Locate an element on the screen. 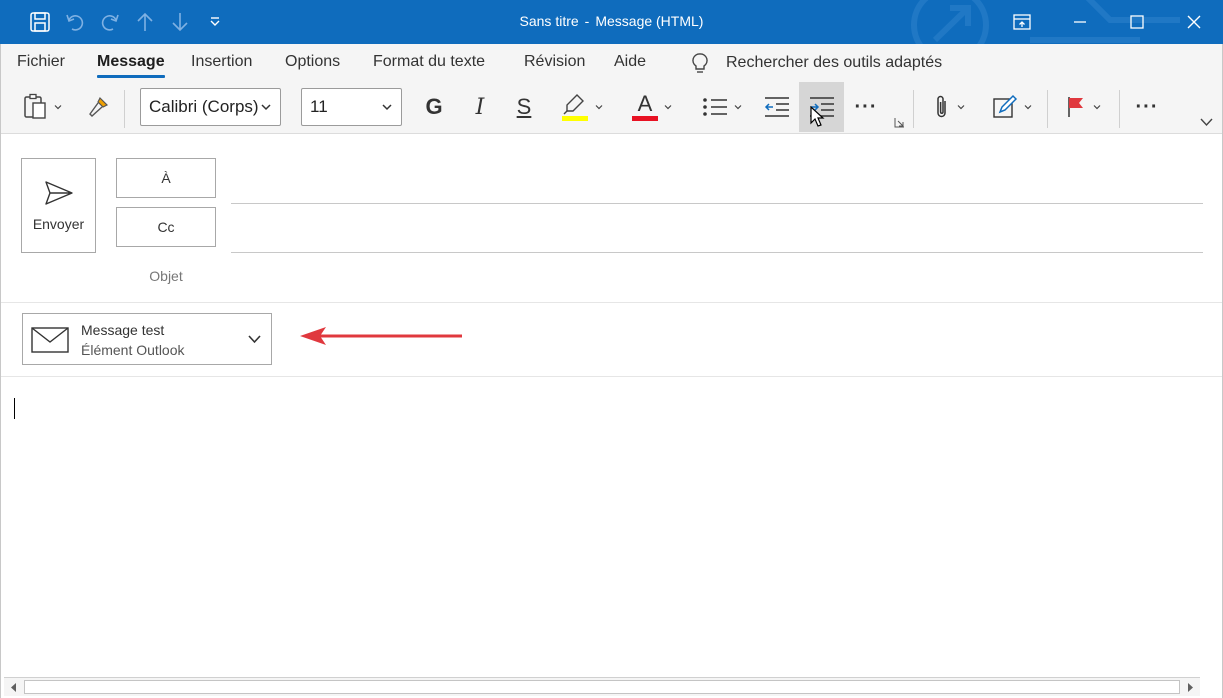 This screenshot has height=698, width=1223. envelope-icon is located at coordinates (50, 340).